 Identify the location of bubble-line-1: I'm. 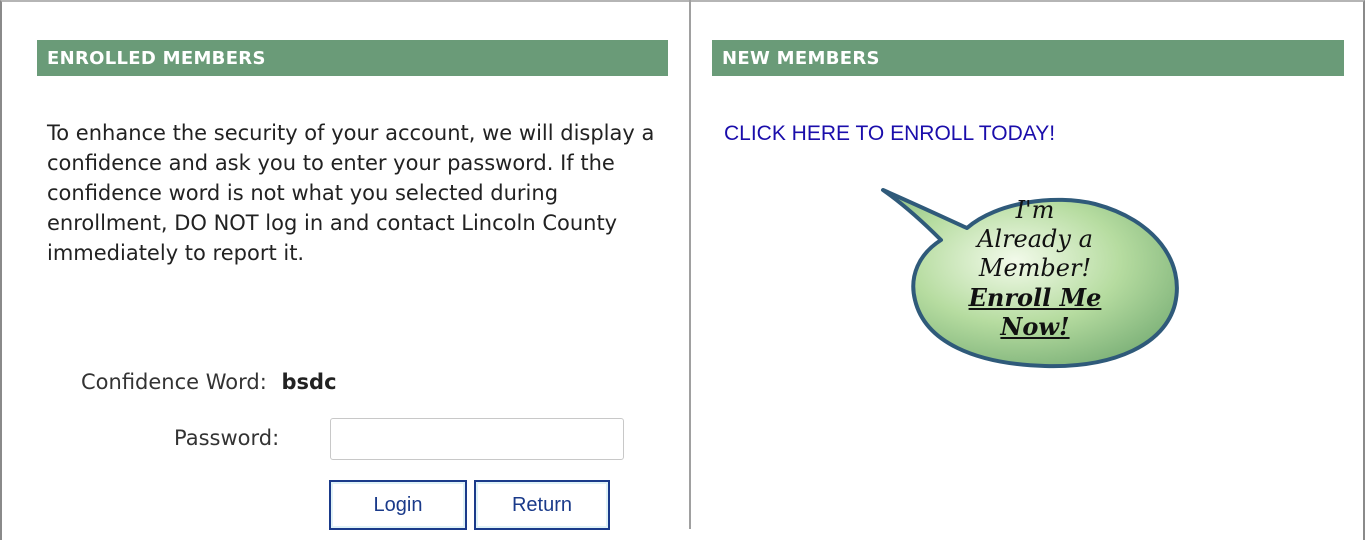
(1035, 210).